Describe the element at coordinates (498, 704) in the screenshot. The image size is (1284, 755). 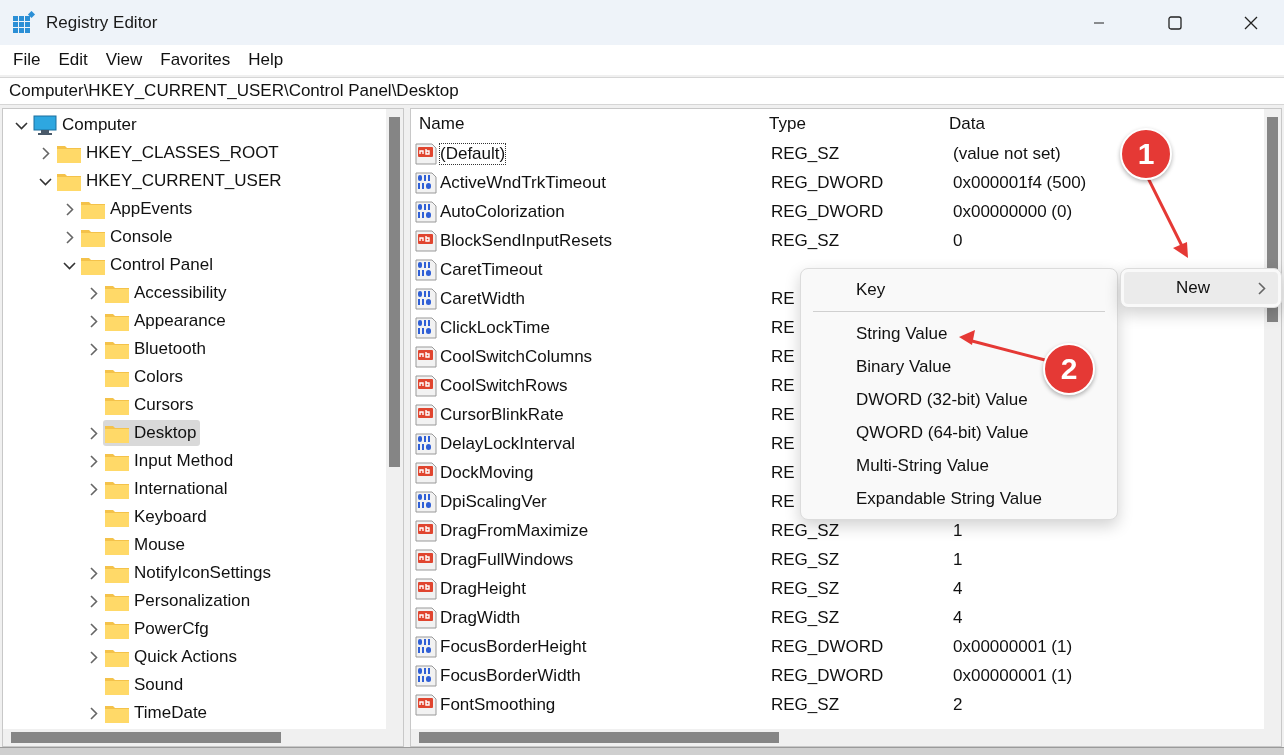
I see `value-name: FontSmoothing` at that location.